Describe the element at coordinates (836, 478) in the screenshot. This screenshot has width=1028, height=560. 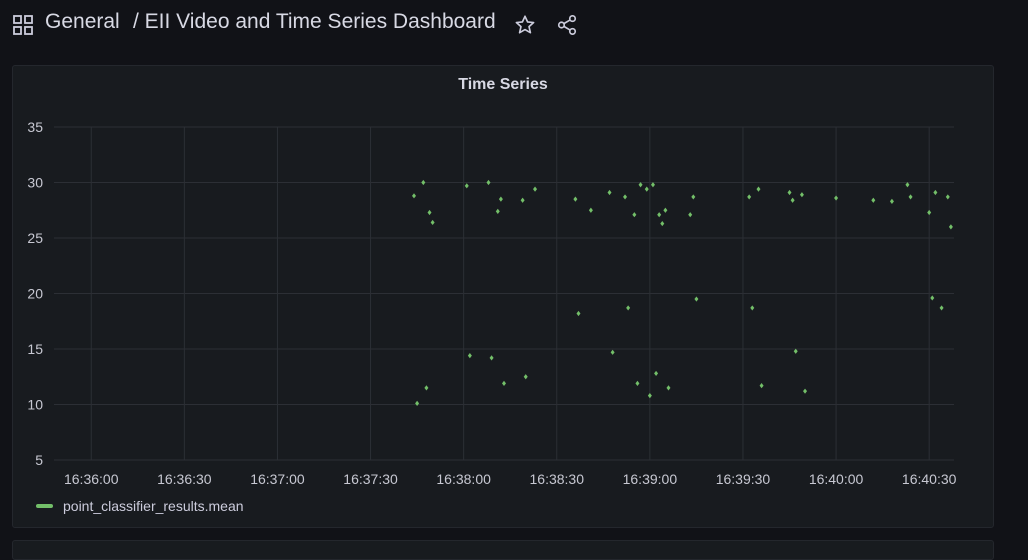
I see `x-tick-label: 16:40:00` at that location.